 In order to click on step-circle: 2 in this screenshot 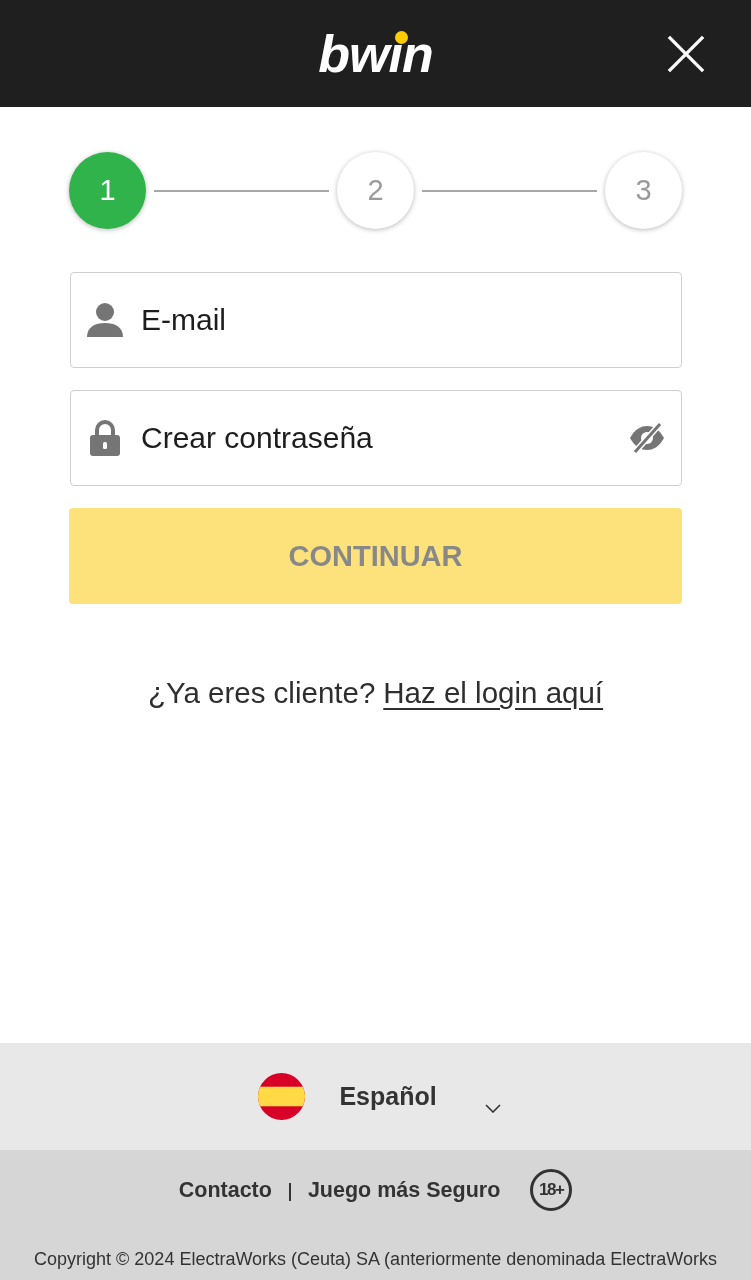, I will do `click(375, 190)`.